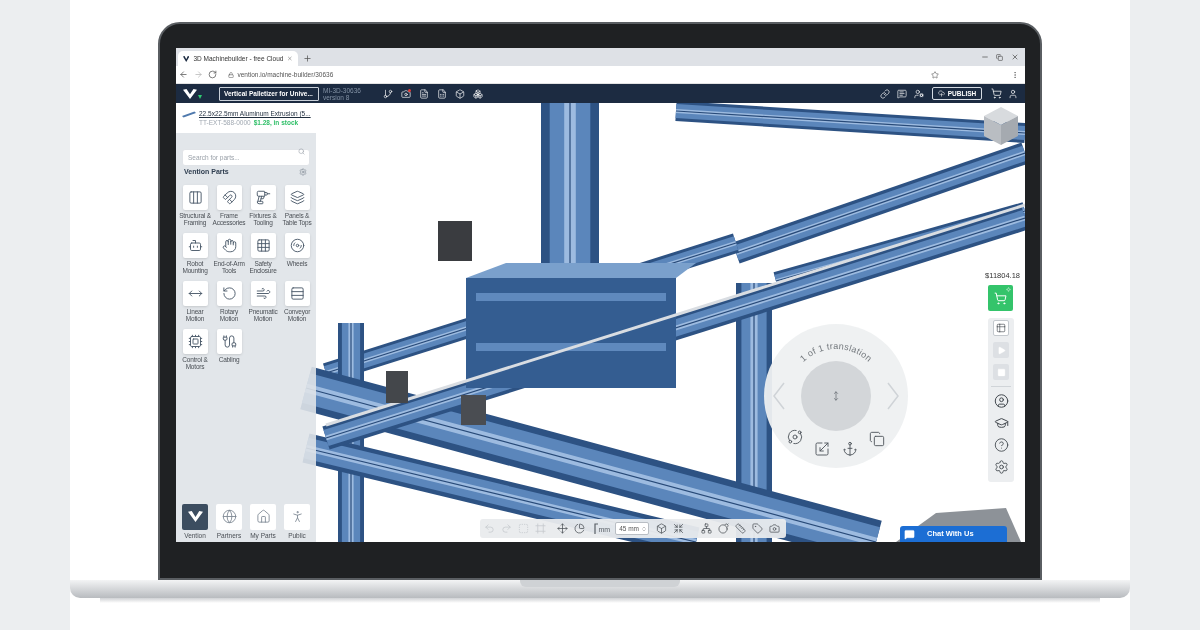 Image resolution: width=1200 pixels, height=630 pixels. I want to click on cloud-upload-icon, so click(941, 93).